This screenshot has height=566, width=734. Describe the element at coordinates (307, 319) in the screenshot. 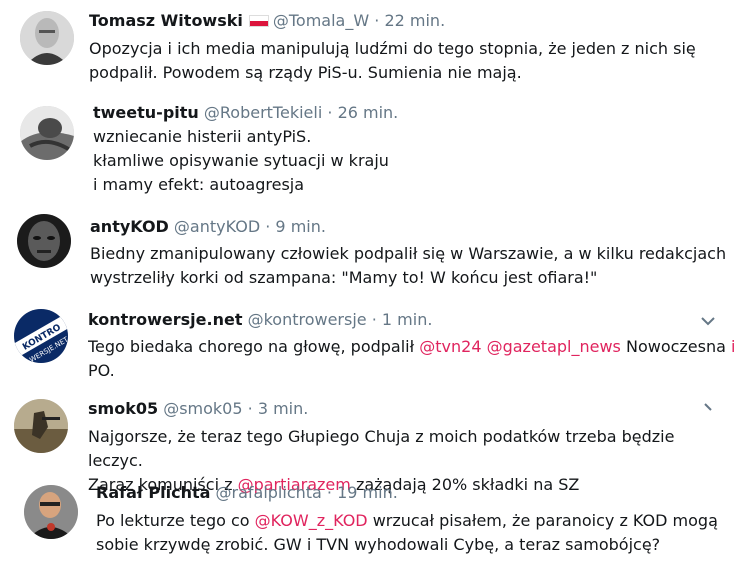

I see `author-handle: @kontrowersje` at that location.